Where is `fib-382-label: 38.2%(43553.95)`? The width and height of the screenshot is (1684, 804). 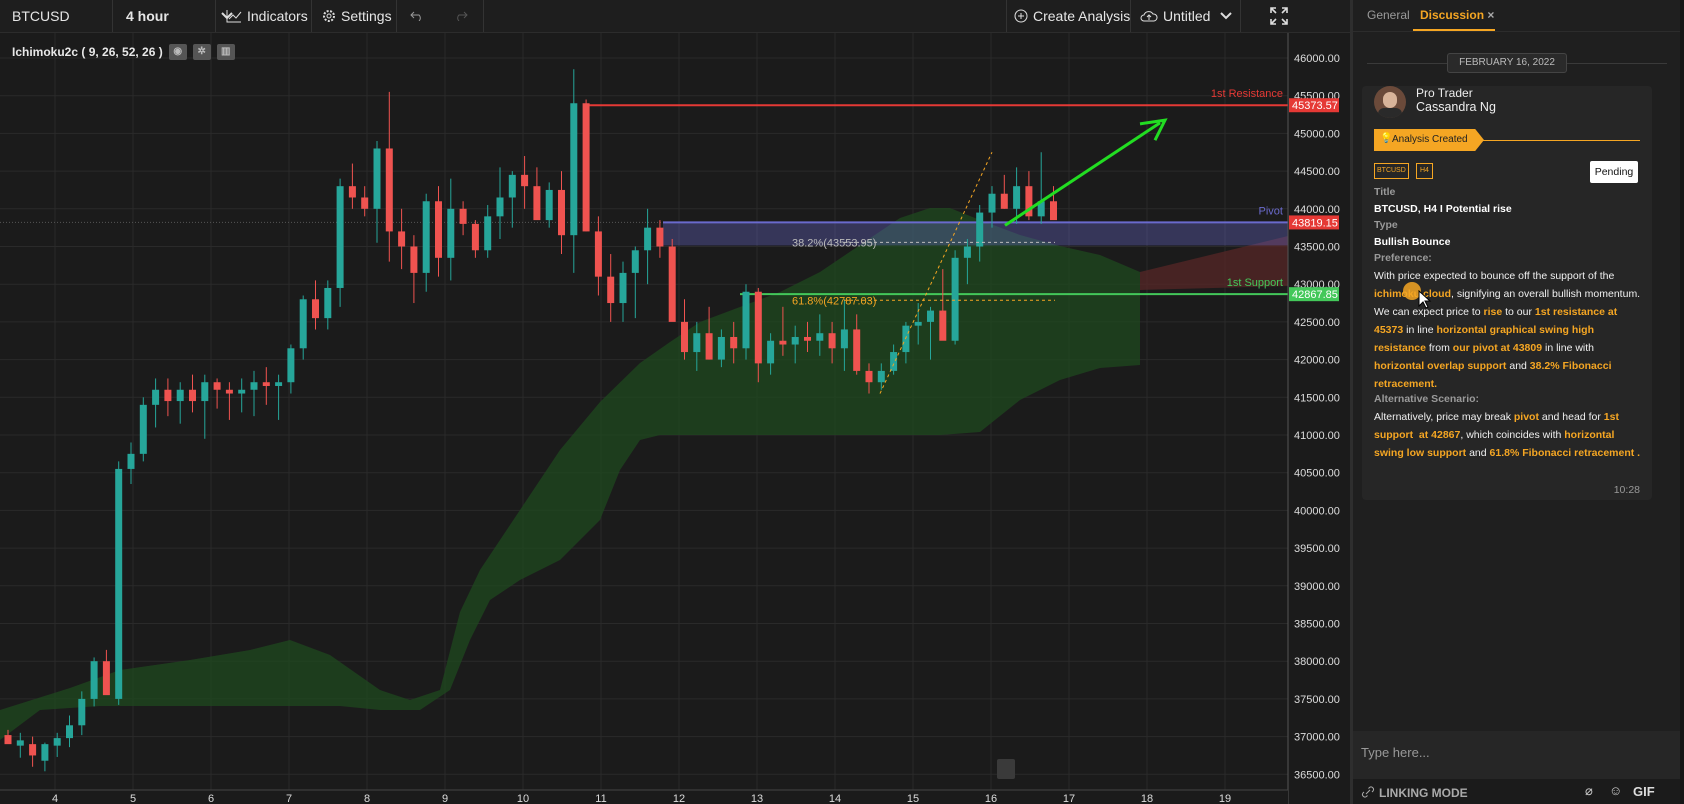
fib-382-label: 38.2%(43553.95) is located at coordinates (834, 243).